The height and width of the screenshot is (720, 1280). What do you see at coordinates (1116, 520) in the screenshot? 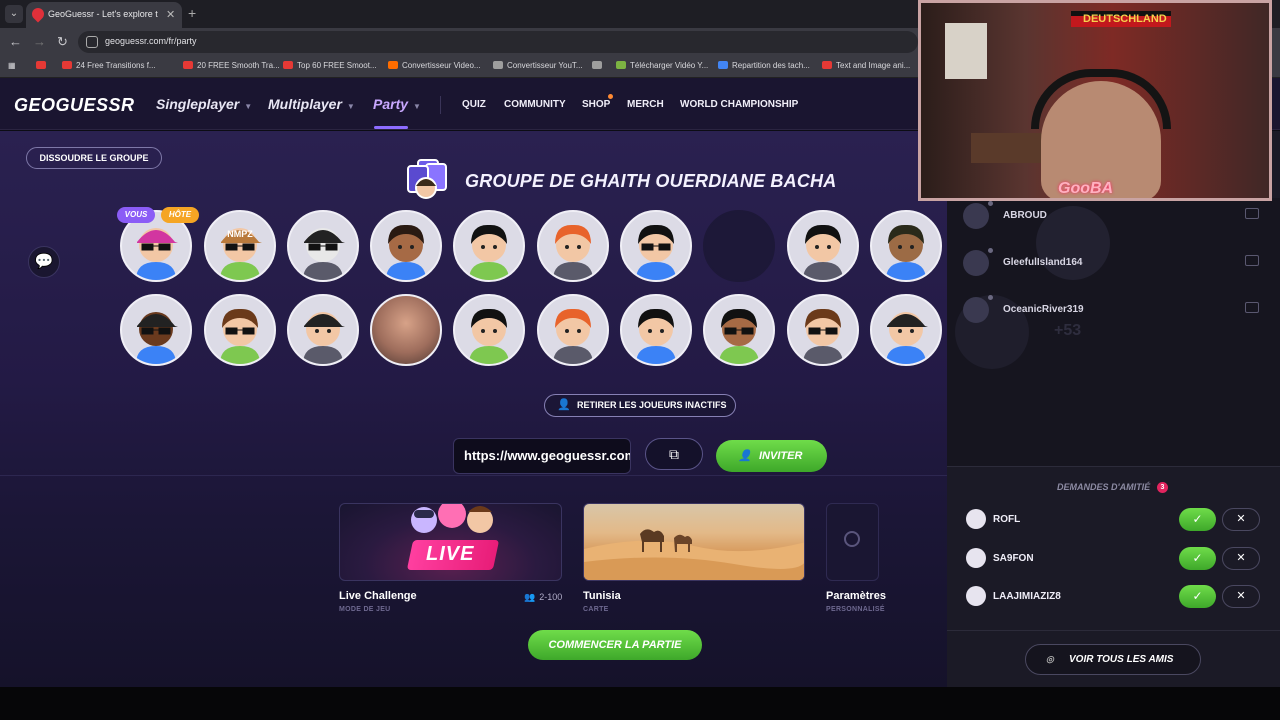
I see `friend-request-row: ROFL ✓ ✕` at bounding box center [1116, 520].